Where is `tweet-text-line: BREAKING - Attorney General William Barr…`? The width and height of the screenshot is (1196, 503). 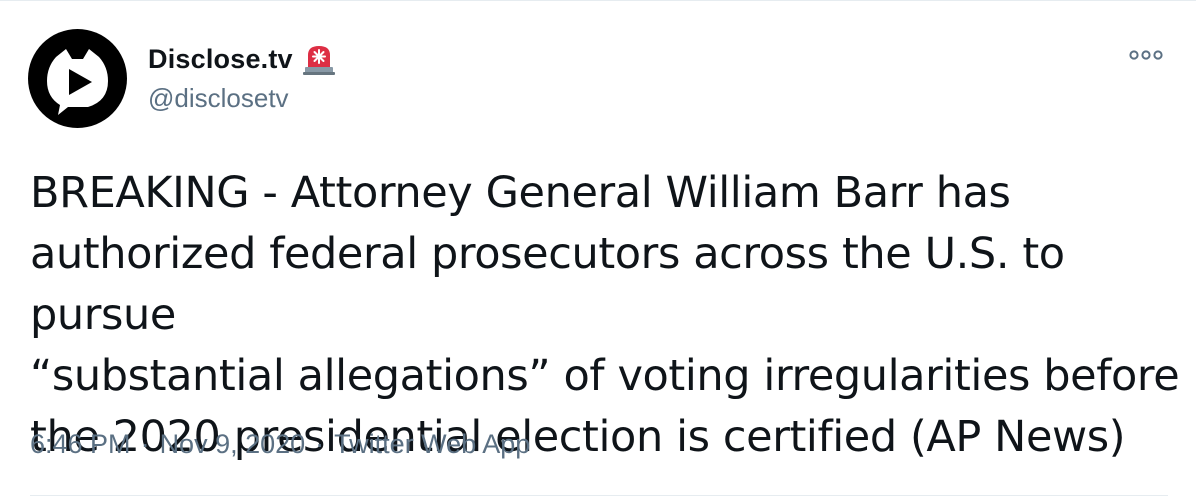
tweet-text-line: BREAKING - Attorney General William Barr… is located at coordinates (520, 193).